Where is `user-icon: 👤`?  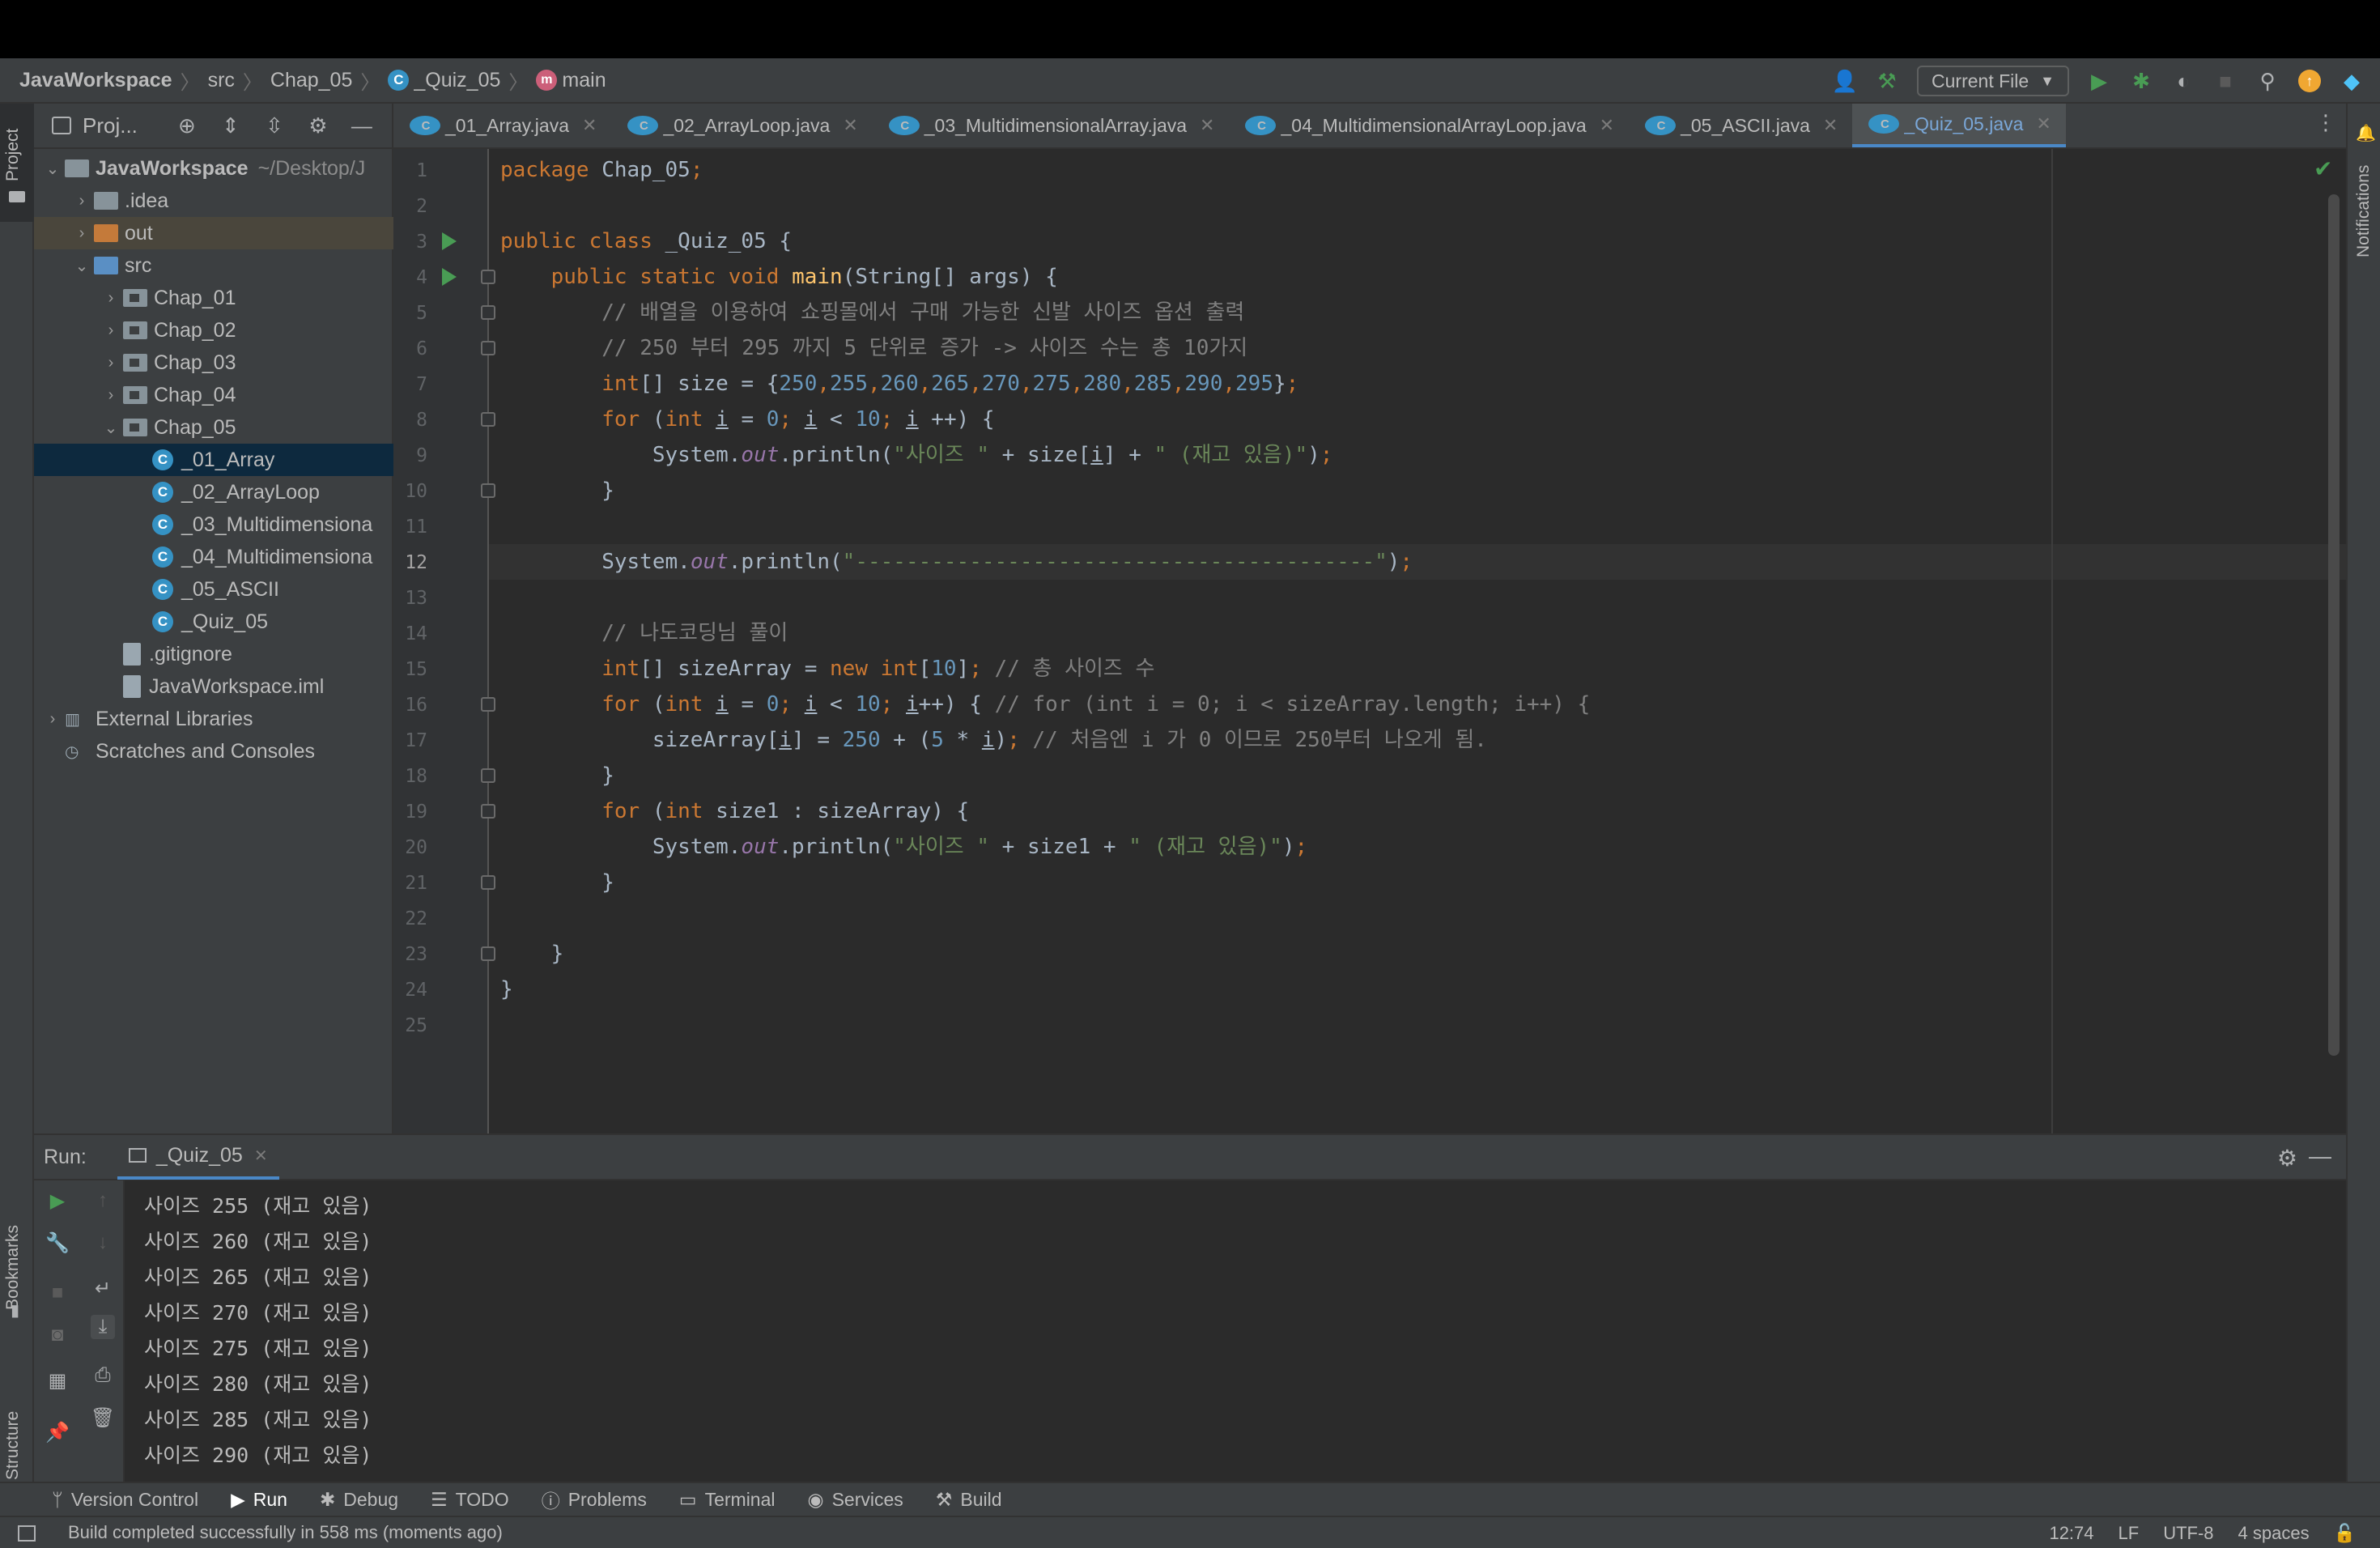
user-icon: 👤 is located at coordinates (1845, 81).